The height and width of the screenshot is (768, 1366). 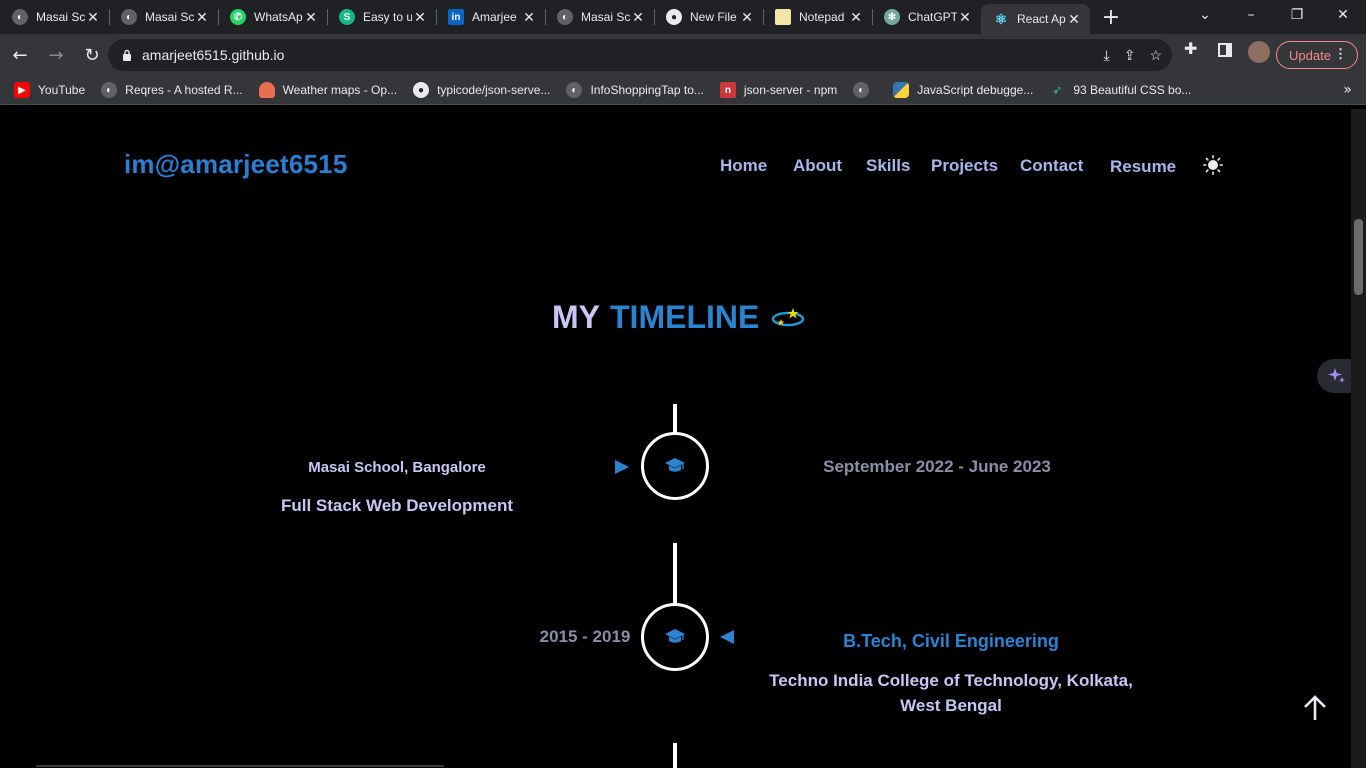 What do you see at coordinates (727, 637) in the screenshot?
I see `timeline-pointer-left` at bounding box center [727, 637].